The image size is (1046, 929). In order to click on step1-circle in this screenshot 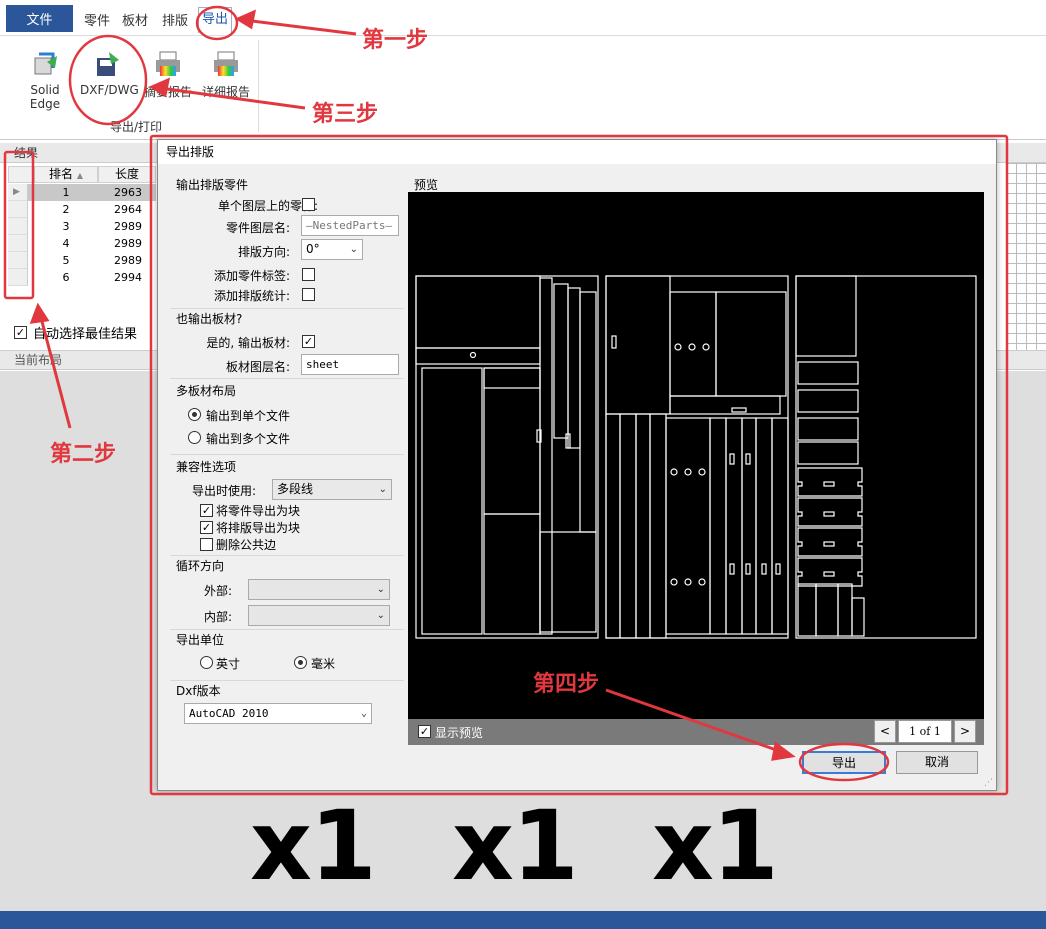, I will do `click(217, 23)`.